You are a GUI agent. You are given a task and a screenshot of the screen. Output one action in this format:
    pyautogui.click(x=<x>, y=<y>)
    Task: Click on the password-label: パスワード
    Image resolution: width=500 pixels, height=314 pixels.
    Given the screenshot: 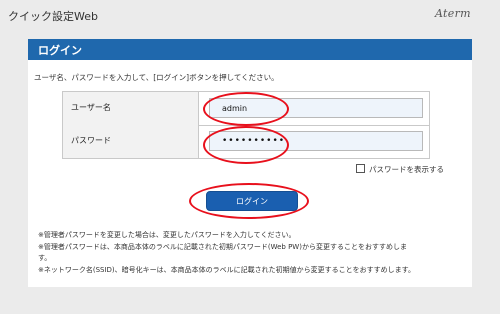 What is the action you would take?
    pyautogui.click(x=91, y=140)
    